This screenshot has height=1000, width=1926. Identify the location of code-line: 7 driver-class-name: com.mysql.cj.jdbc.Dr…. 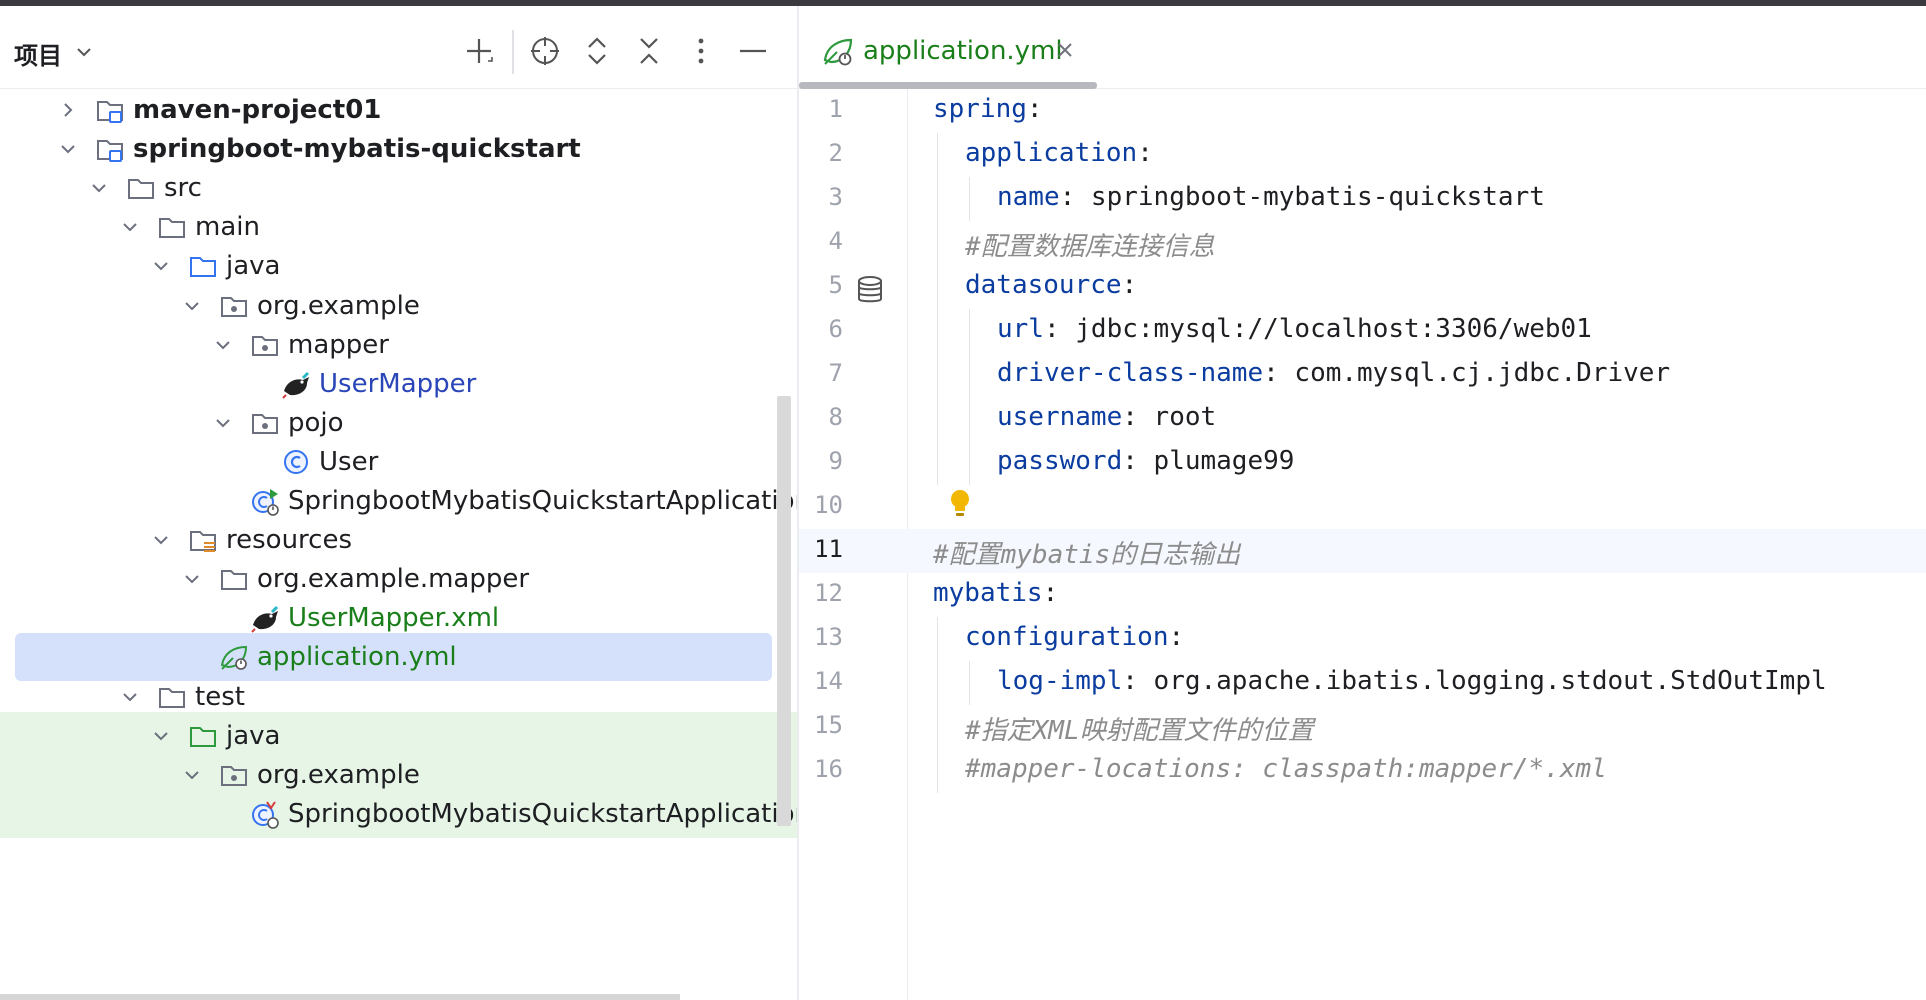
(1362, 375).